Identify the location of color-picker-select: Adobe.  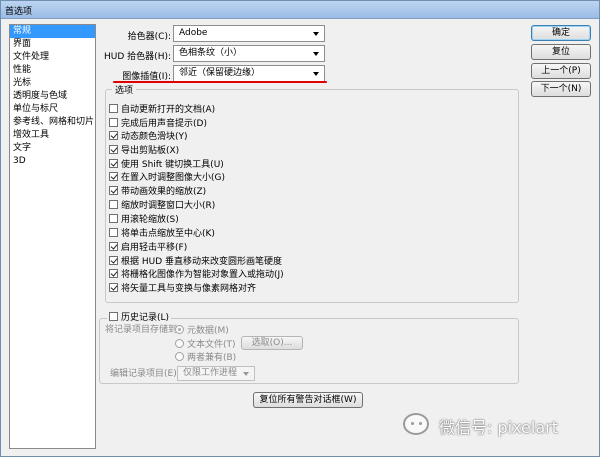
(249, 33).